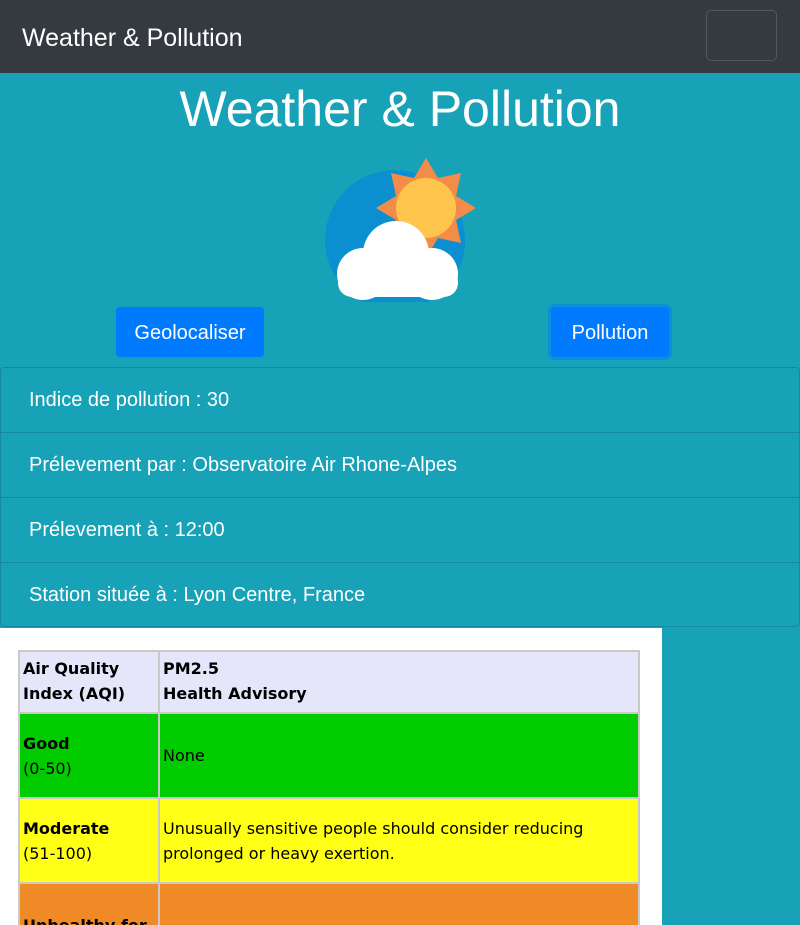 The width and height of the screenshot is (800, 925). I want to click on table-row: Good (0-50) None, so click(329, 755).